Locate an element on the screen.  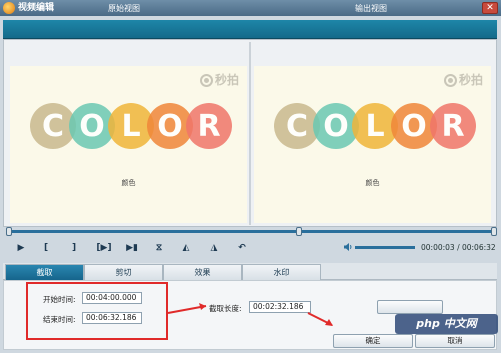
timeline-bar is located at coordinates (251, 231).